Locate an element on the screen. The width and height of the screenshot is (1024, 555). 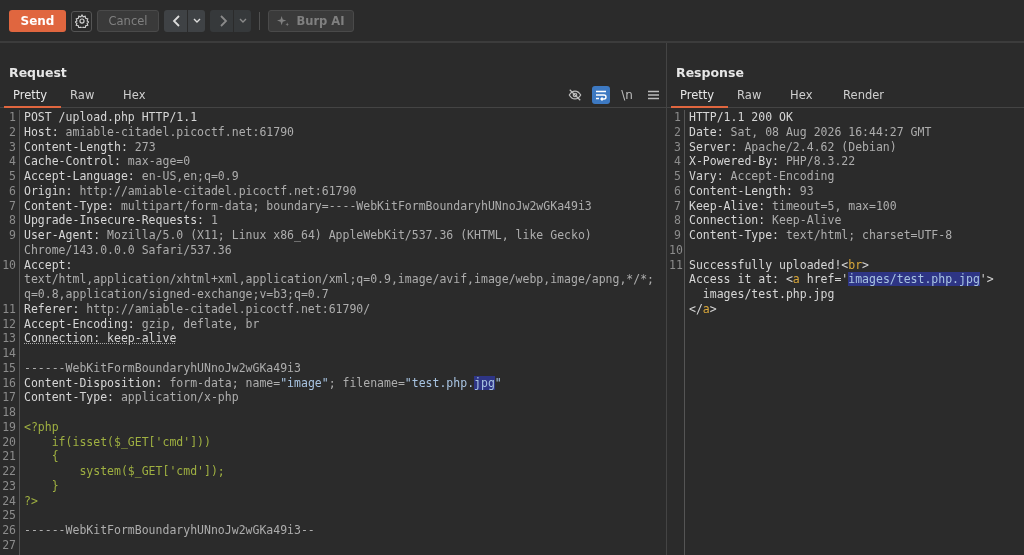
settings-button is located at coordinates (81, 21).